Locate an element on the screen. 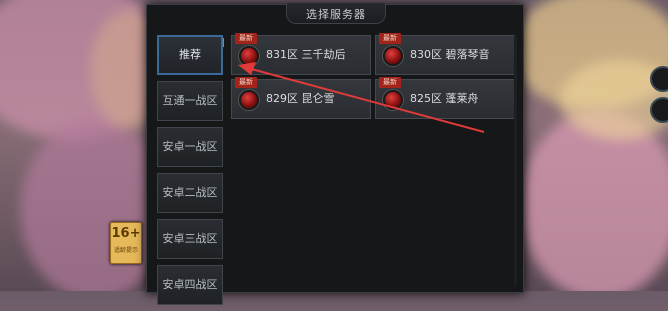 The height and width of the screenshot is (311, 668). age-rating-badge: 16+ 适龄提示 is located at coordinates (126, 243).